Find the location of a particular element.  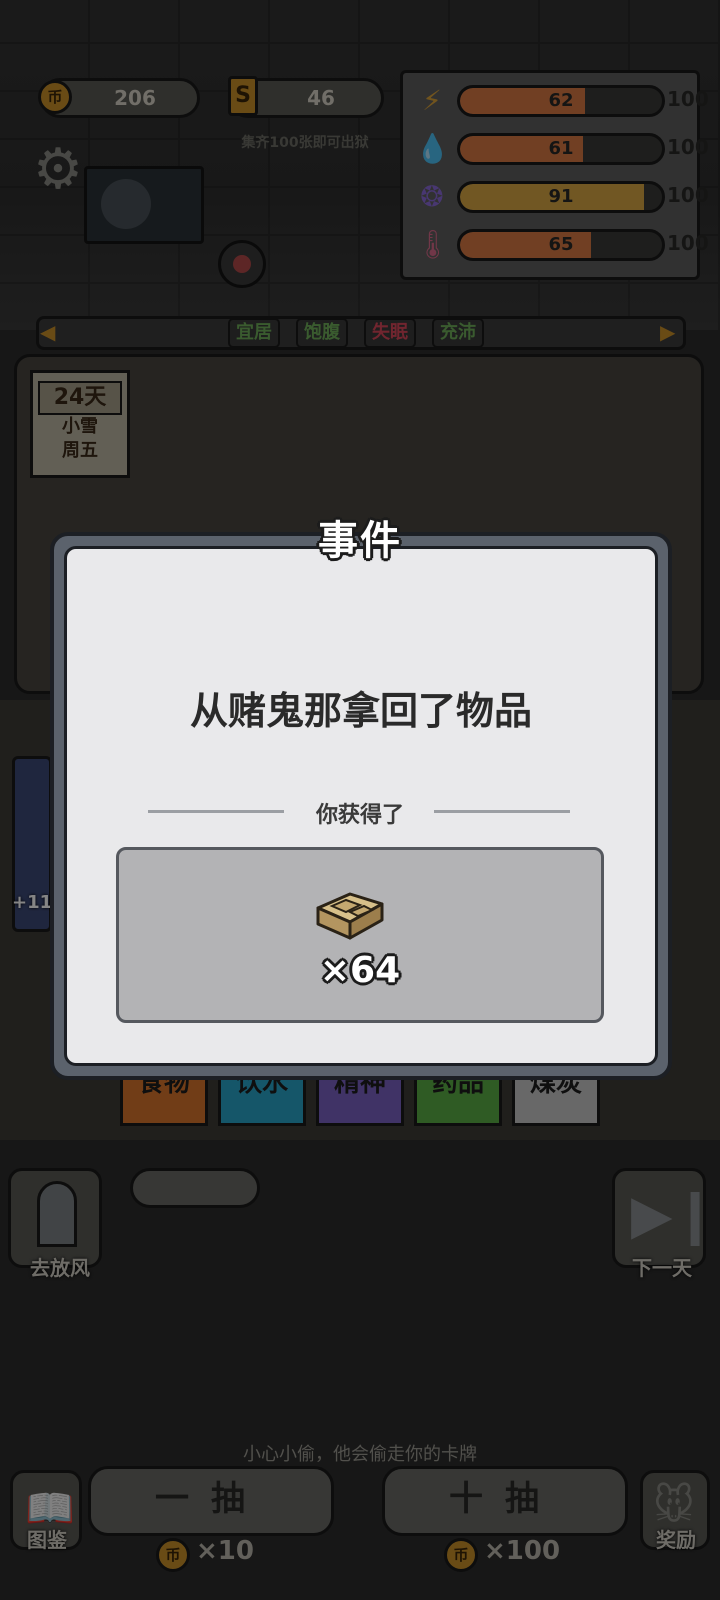

divider-right is located at coordinates (502, 811).